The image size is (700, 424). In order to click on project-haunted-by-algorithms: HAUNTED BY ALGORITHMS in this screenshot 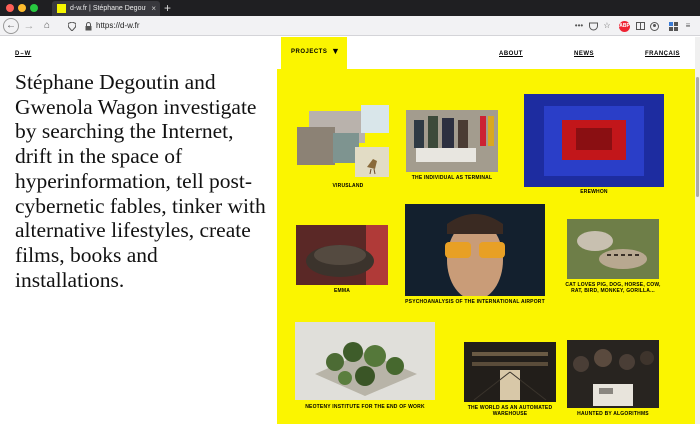, I will do `click(613, 379)`.